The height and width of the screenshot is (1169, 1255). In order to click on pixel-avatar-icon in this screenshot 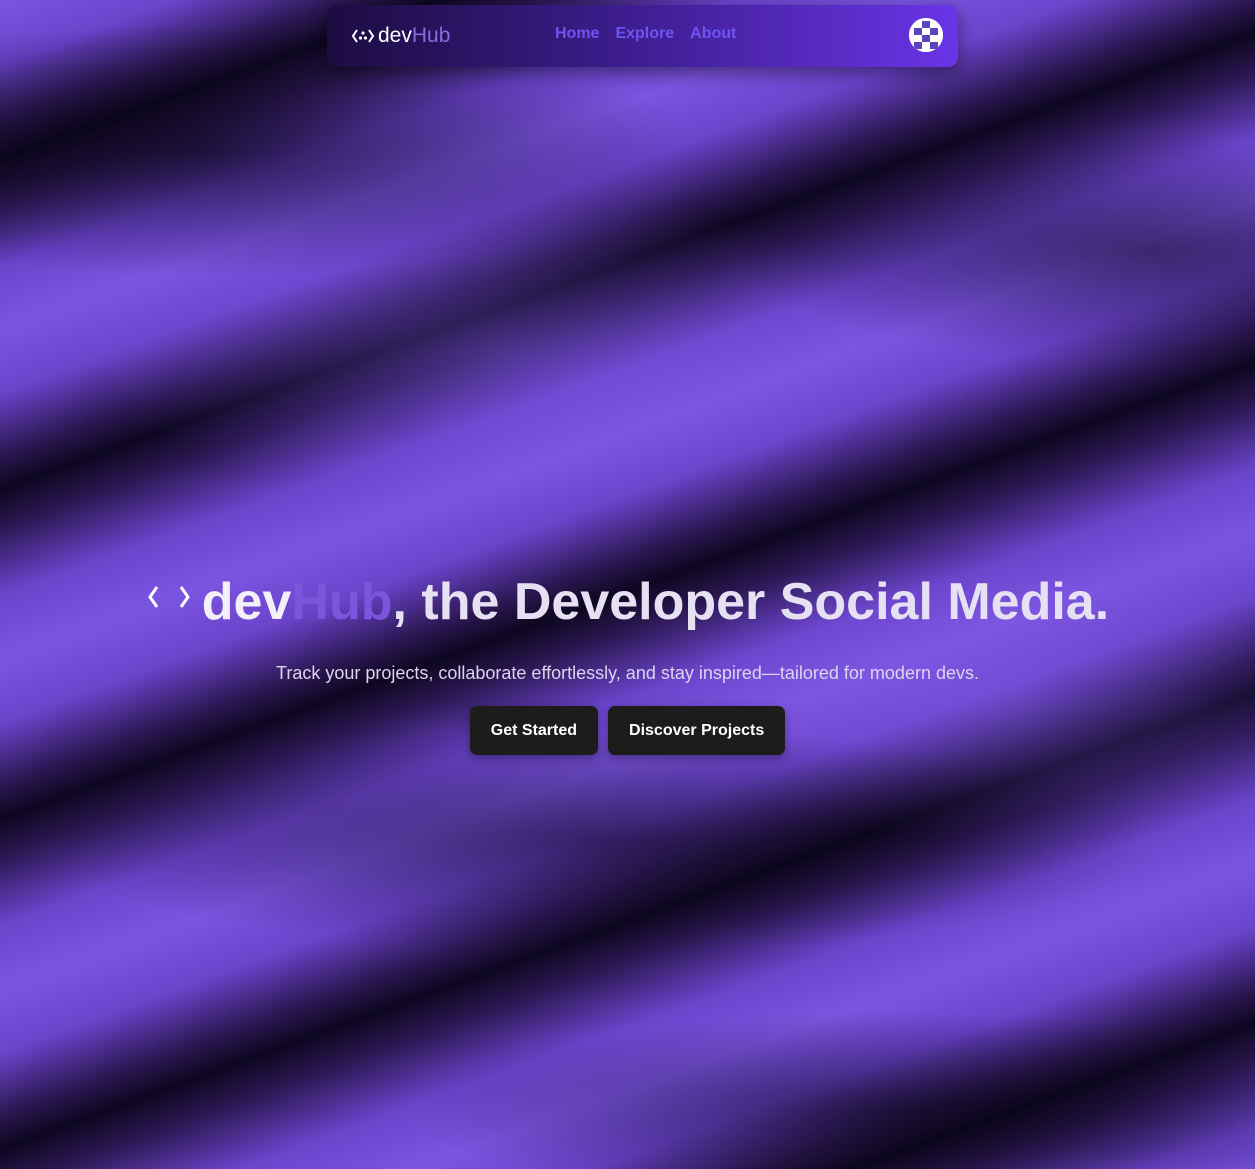, I will do `click(926, 35)`.